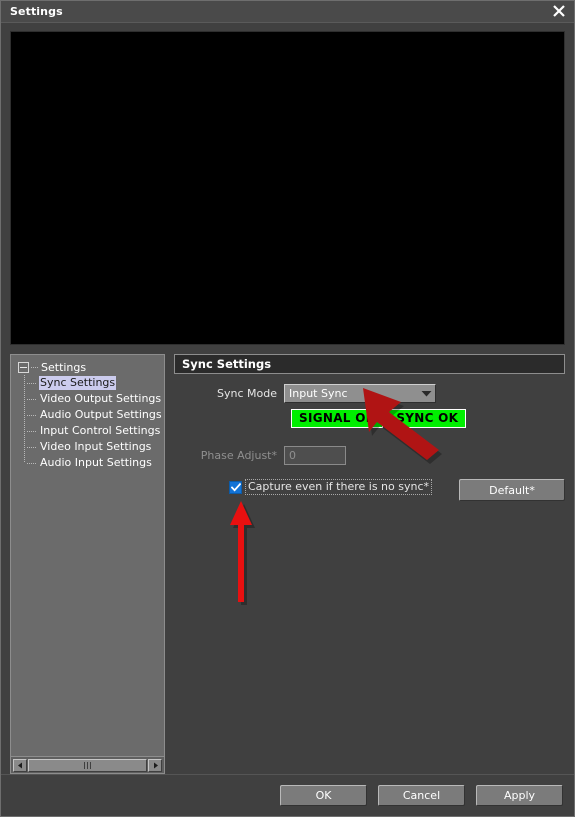  I want to click on sync-mode-row: Sync Mode Input Sync, so click(369, 393).